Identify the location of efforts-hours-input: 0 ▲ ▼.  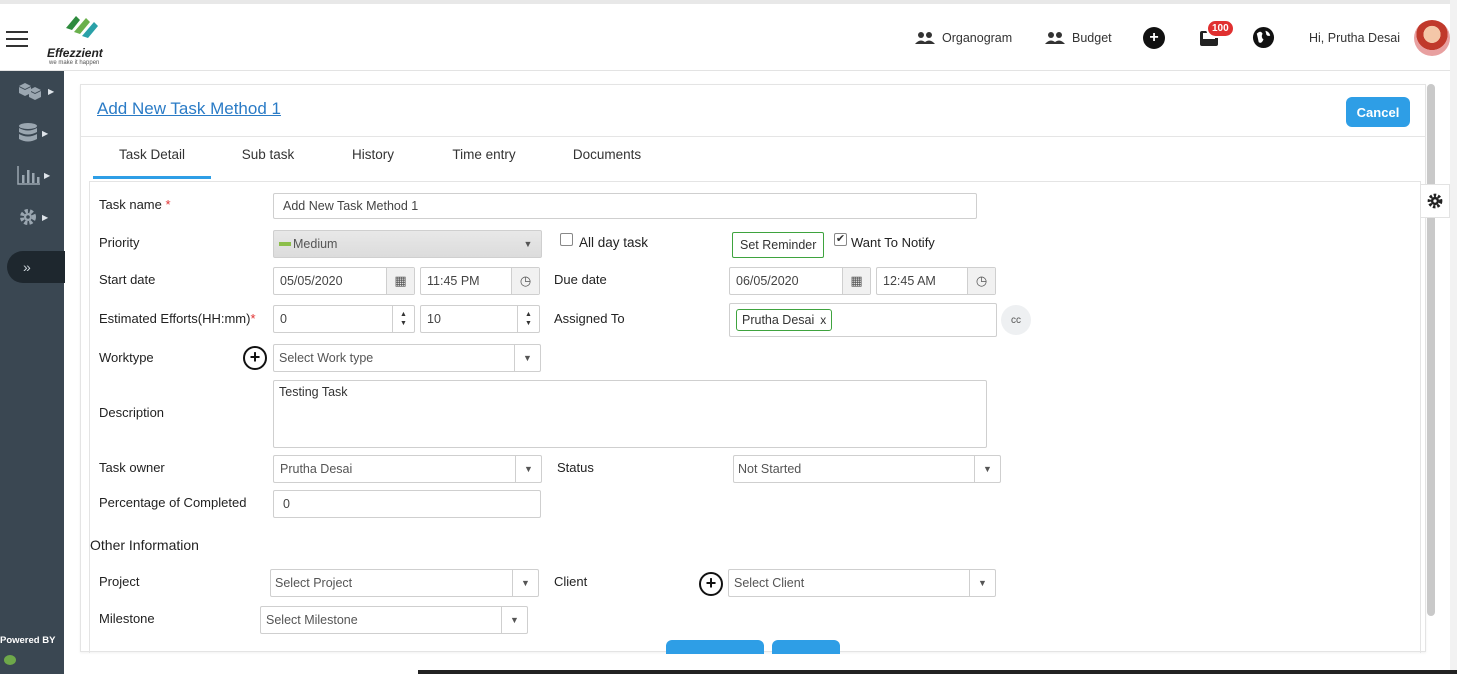
(344, 319).